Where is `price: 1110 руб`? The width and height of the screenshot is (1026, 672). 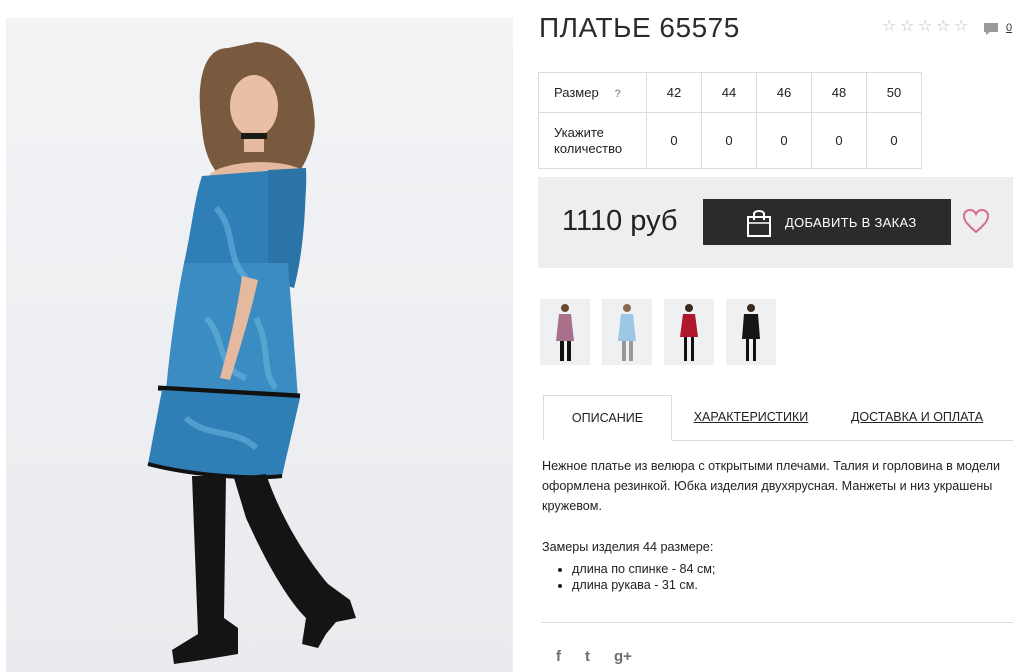
price: 1110 руб is located at coordinates (620, 221).